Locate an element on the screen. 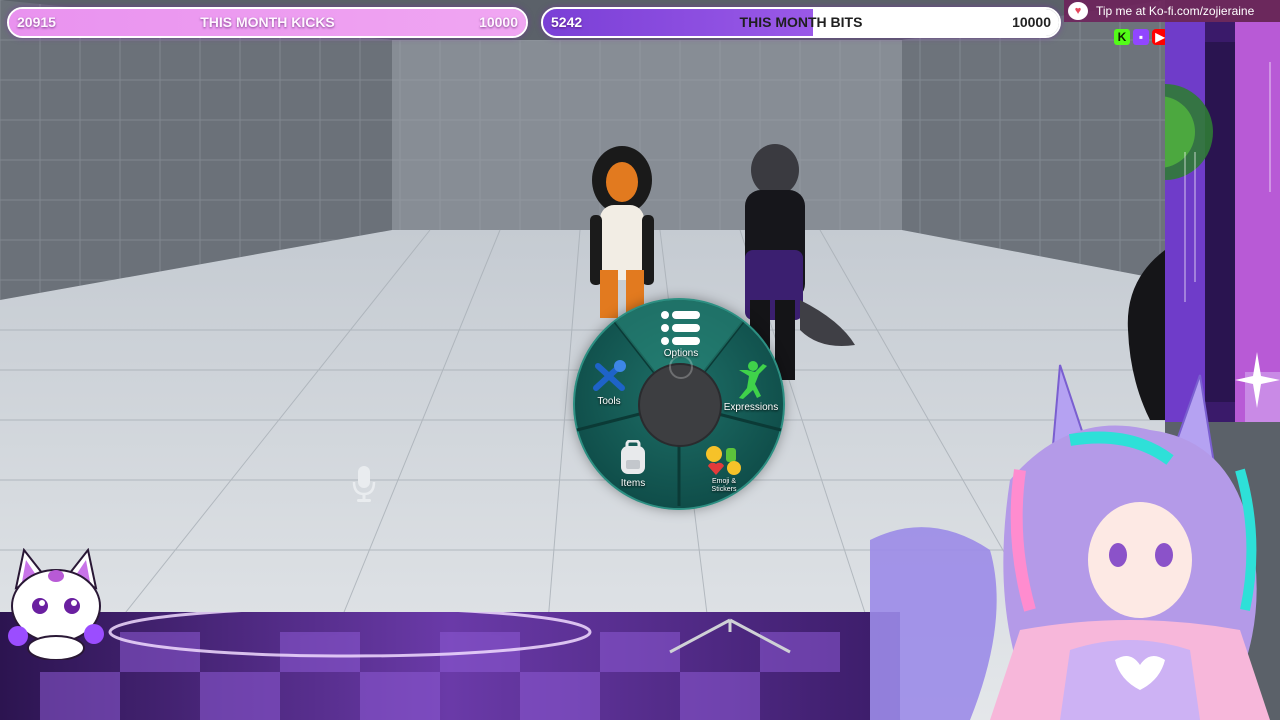  chibi-cat-mascot-icon is located at coordinates (56, 604).